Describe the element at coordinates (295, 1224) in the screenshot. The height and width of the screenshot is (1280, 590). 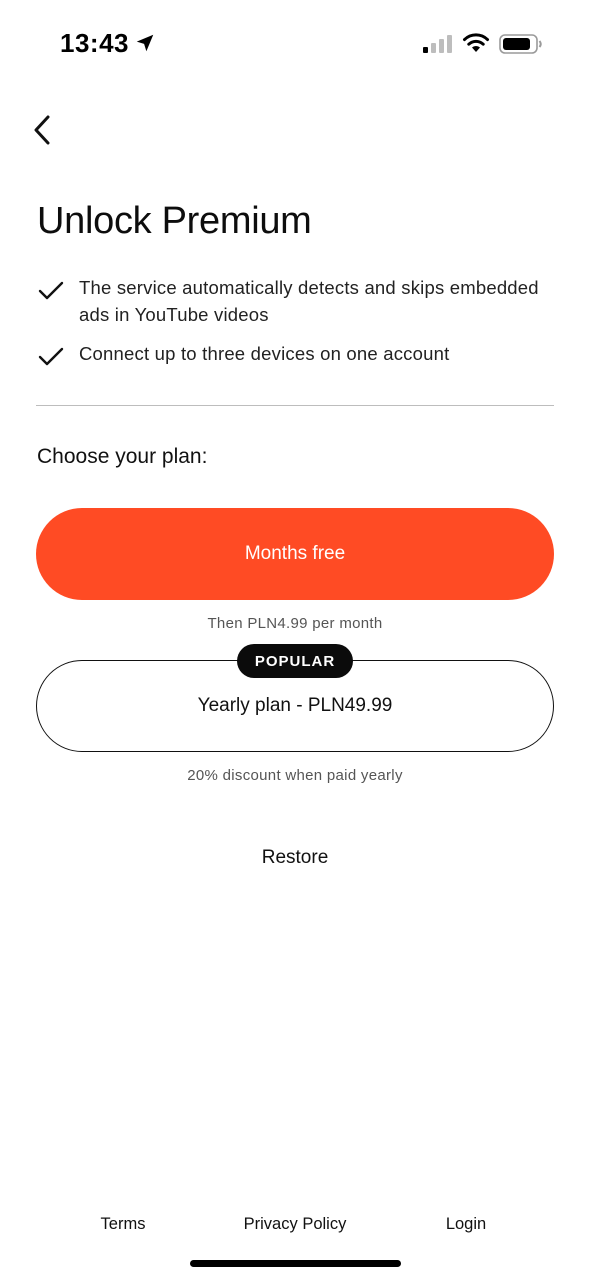
I see `privacy-policy-link: Privacy Policy` at that location.